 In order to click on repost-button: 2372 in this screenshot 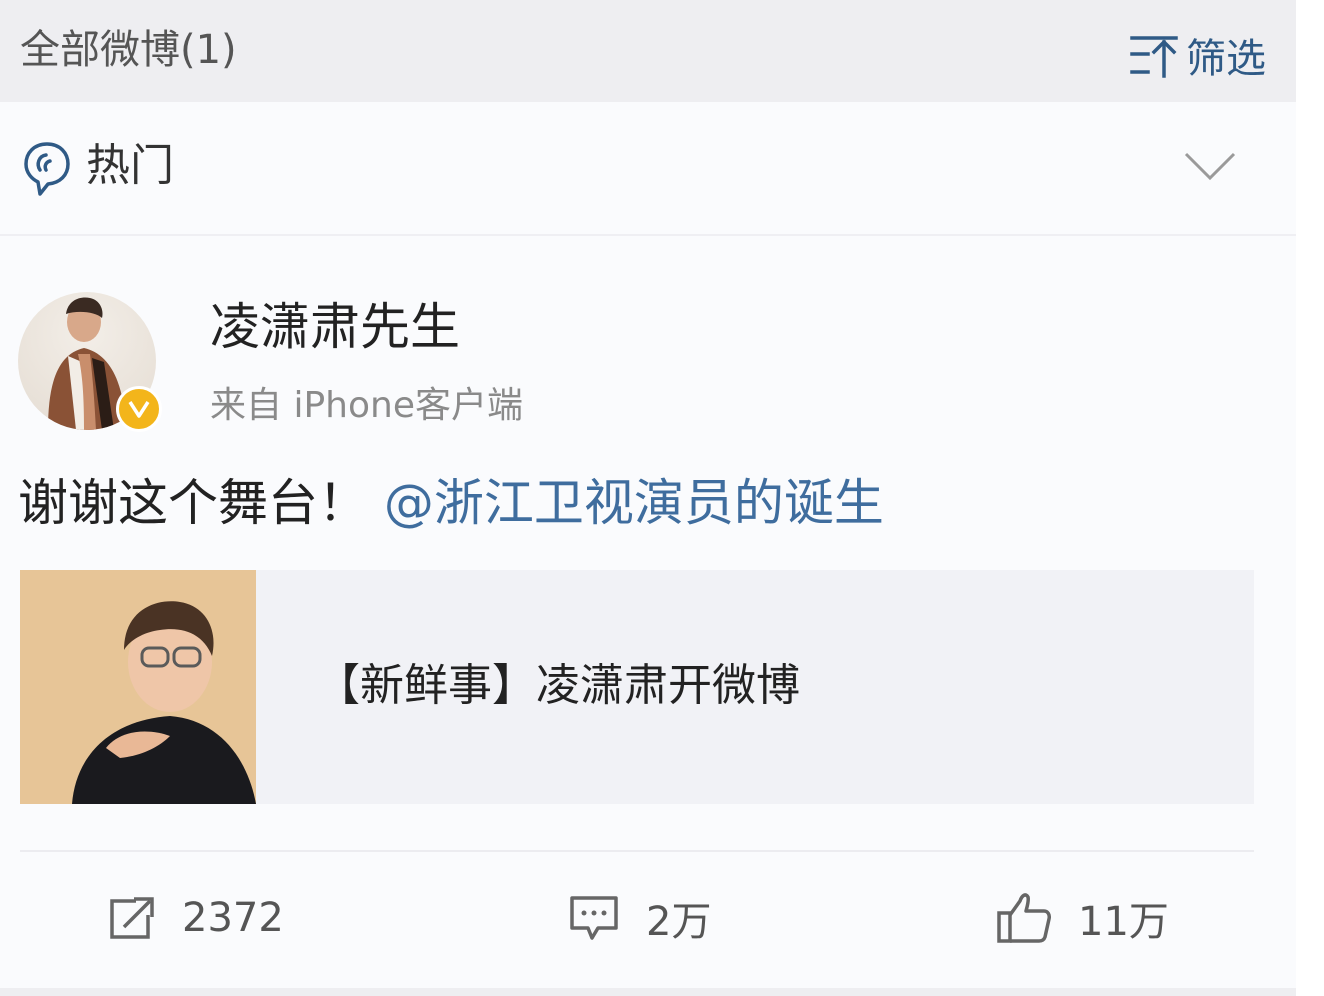, I will do `click(195, 918)`.